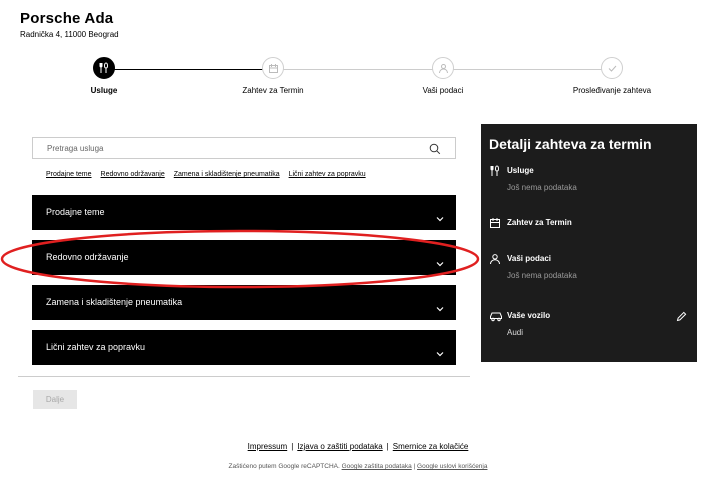 Image resolution: width=716 pixels, height=477 pixels. Describe the element at coordinates (268, 446) in the screenshot. I see `footer-link-impressum: Impressum` at that location.